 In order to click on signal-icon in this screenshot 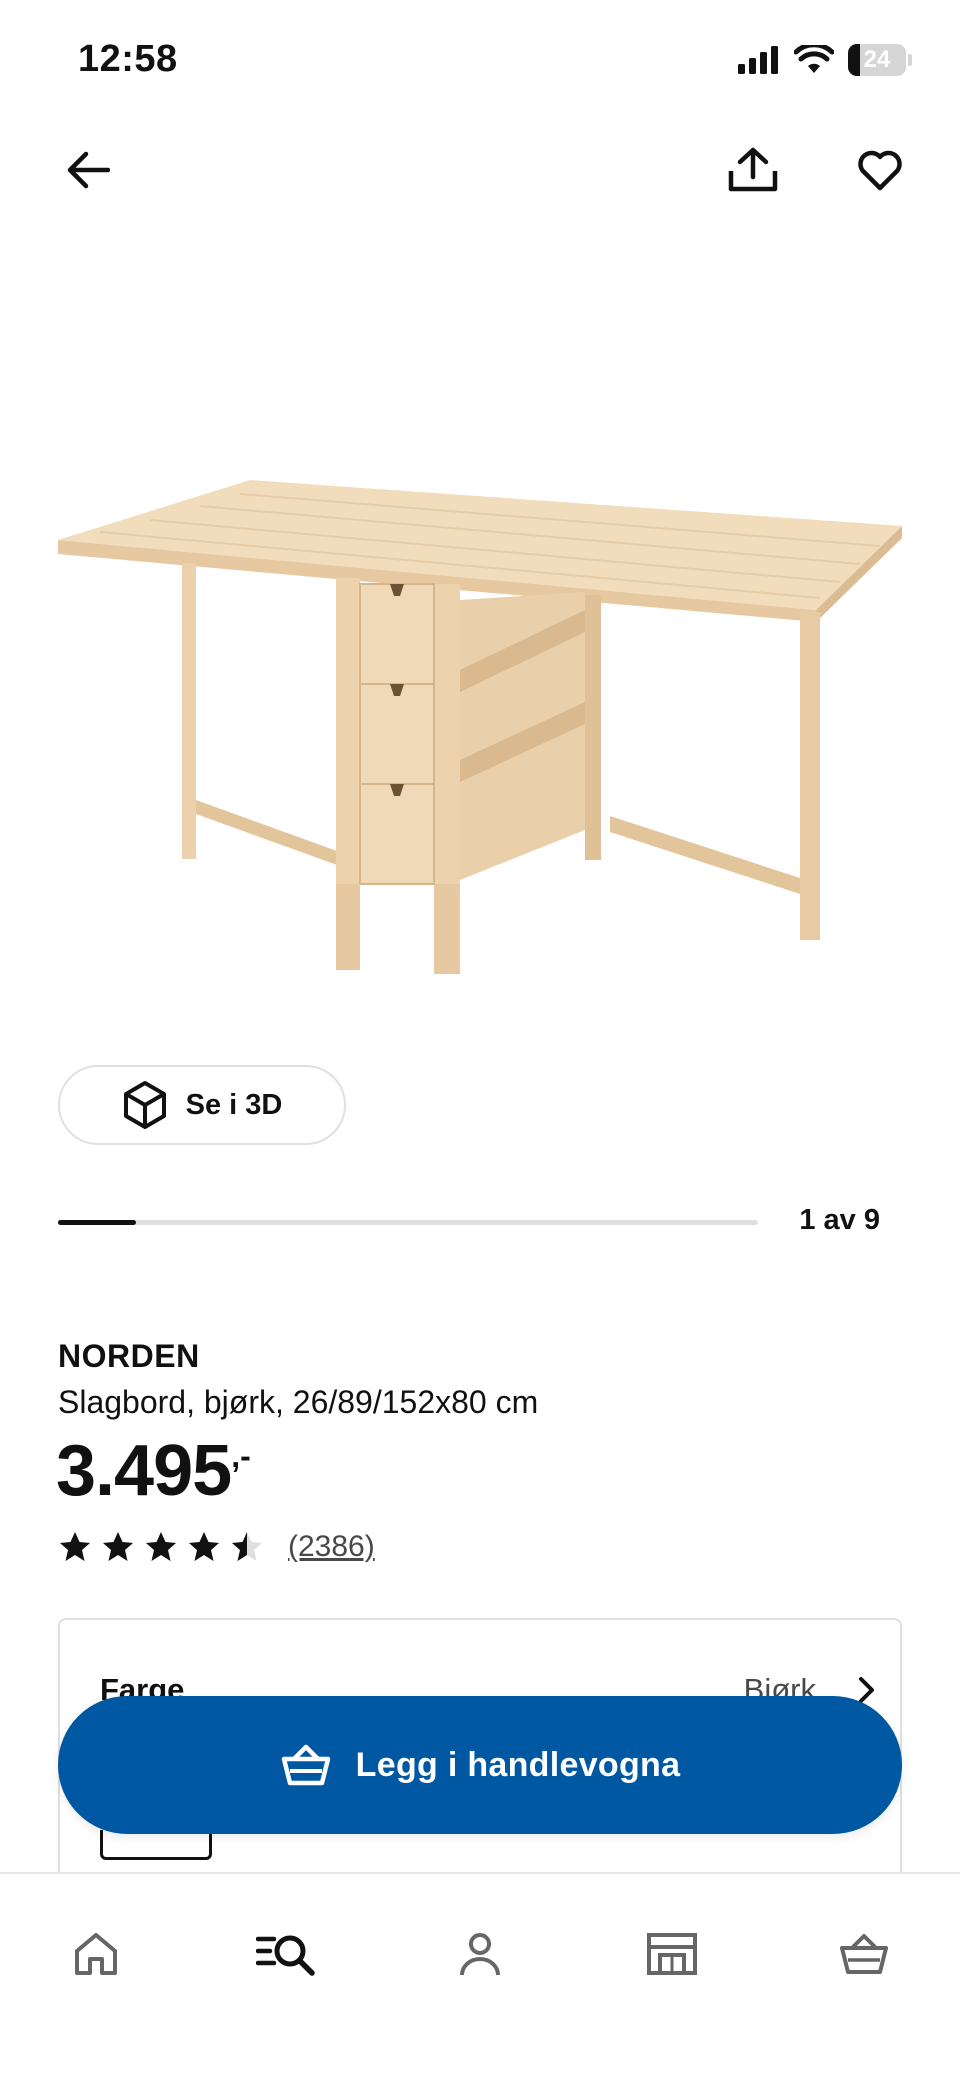, I will do `click(758, 60)`.